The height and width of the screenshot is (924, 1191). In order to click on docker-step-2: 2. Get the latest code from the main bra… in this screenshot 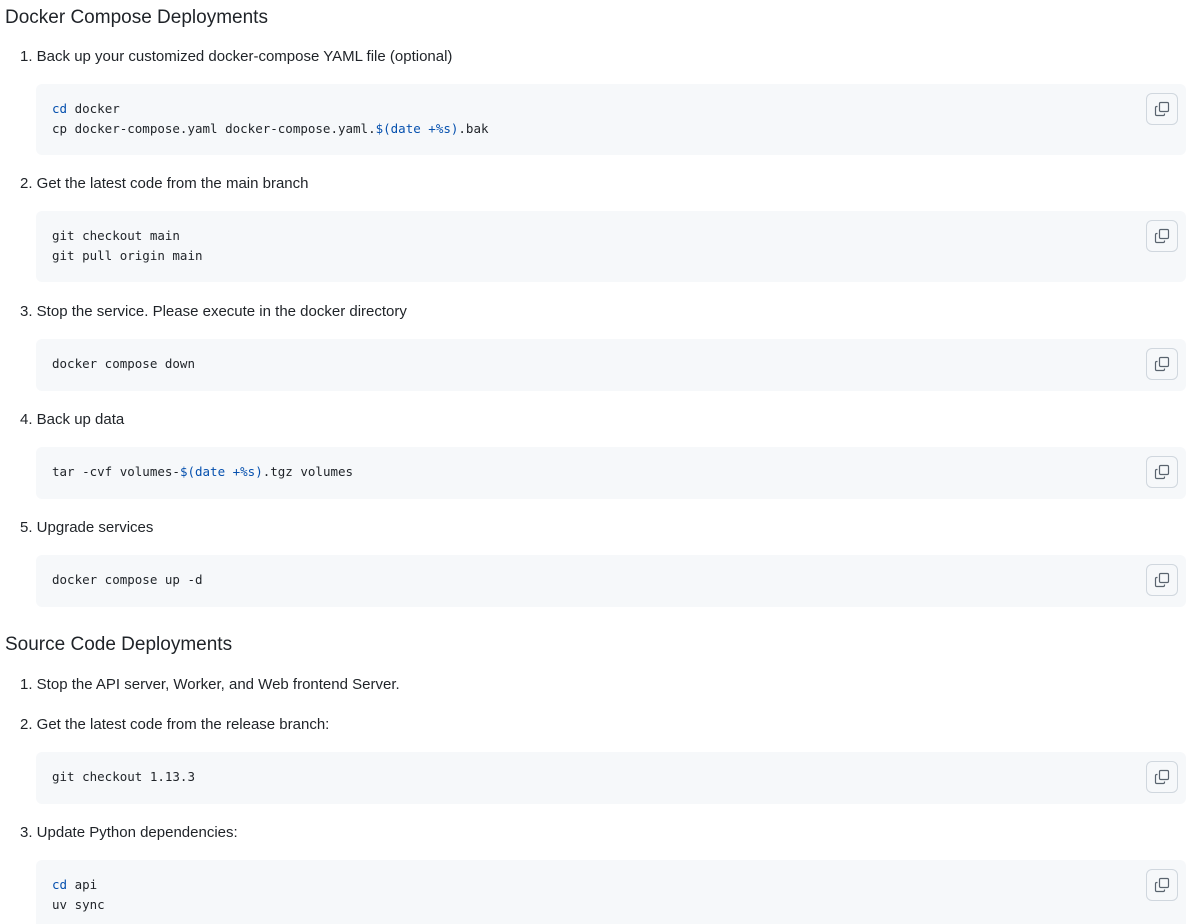, I will do `click(164, 183)`.